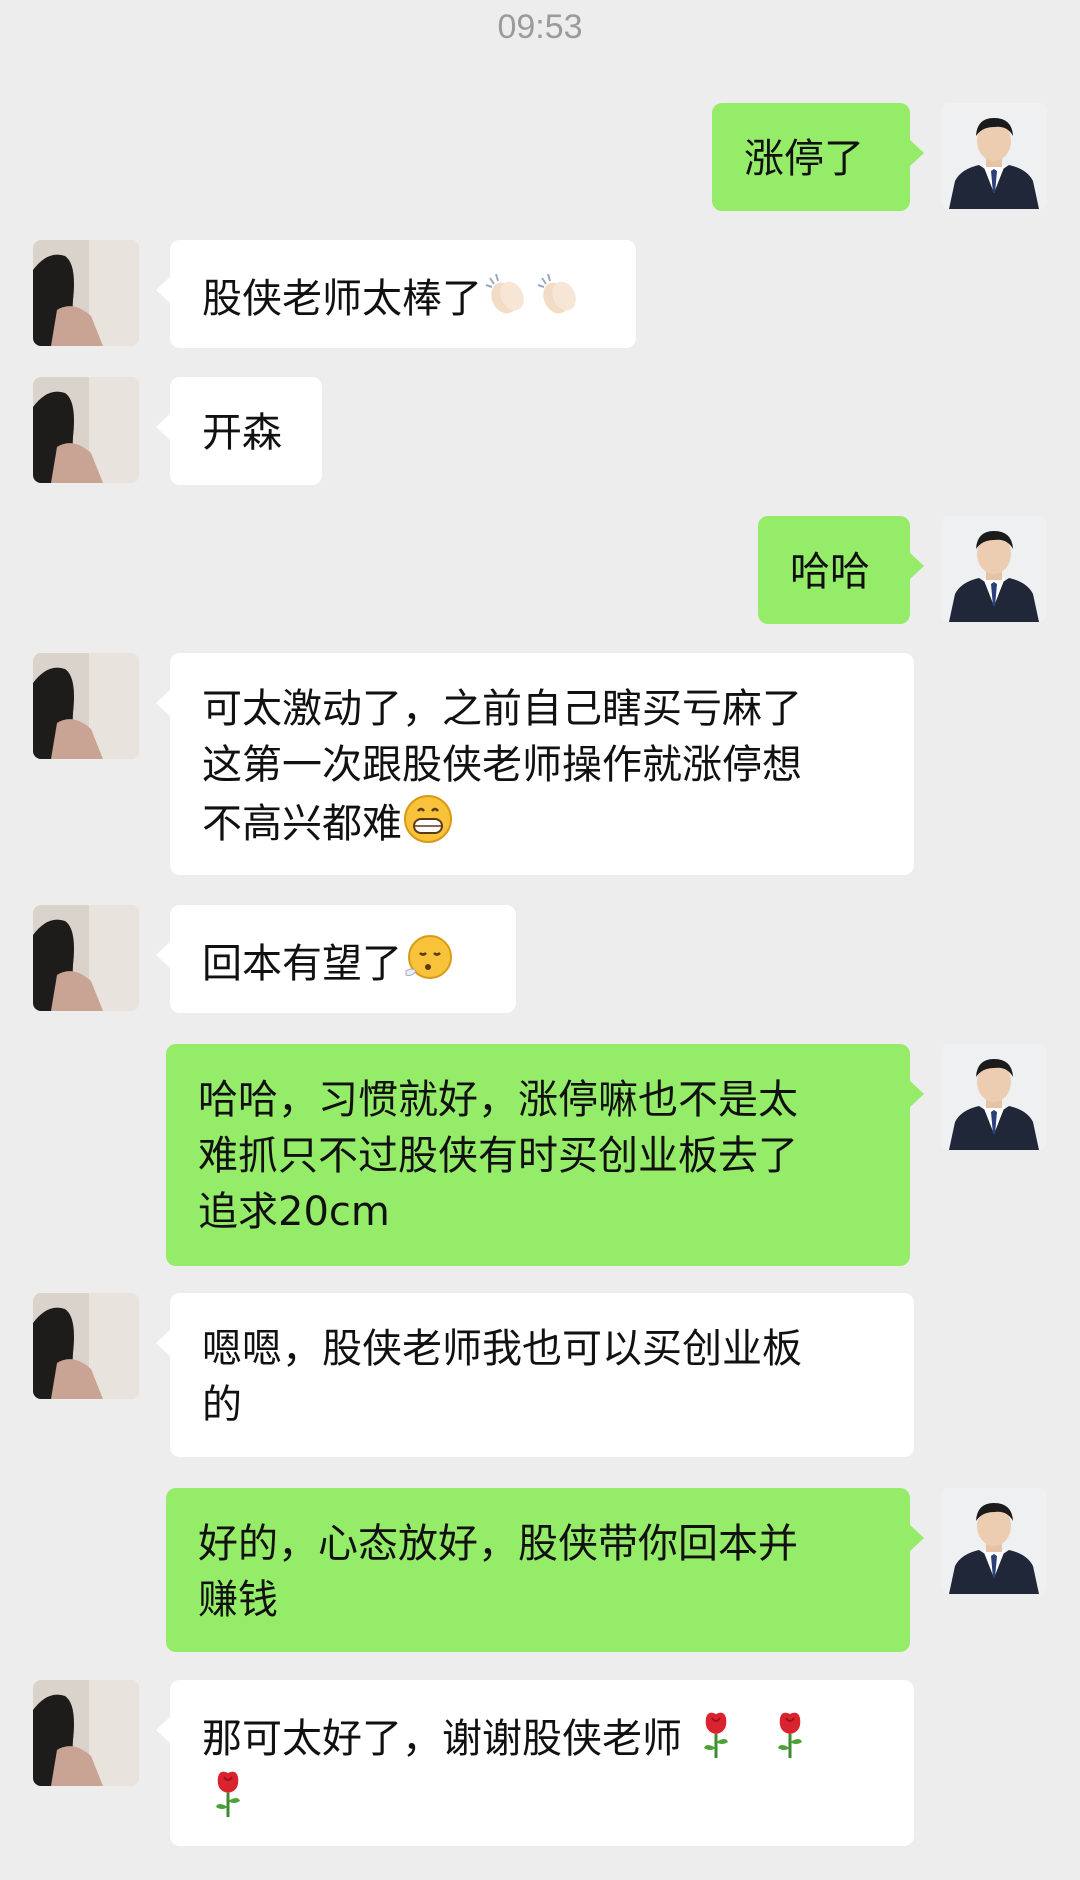  What do you see at coordinates (428, 957) in the screenshot?
I see `exhaling-face-icon` at bounding box center [428, 957].